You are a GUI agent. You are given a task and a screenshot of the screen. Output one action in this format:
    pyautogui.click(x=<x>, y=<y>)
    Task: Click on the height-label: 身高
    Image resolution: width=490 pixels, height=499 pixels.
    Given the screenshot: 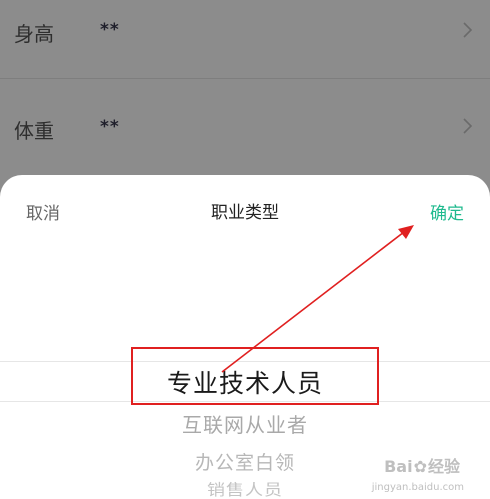 What is the action you would take?
    pyautogui.click(x=34, y=34)
    